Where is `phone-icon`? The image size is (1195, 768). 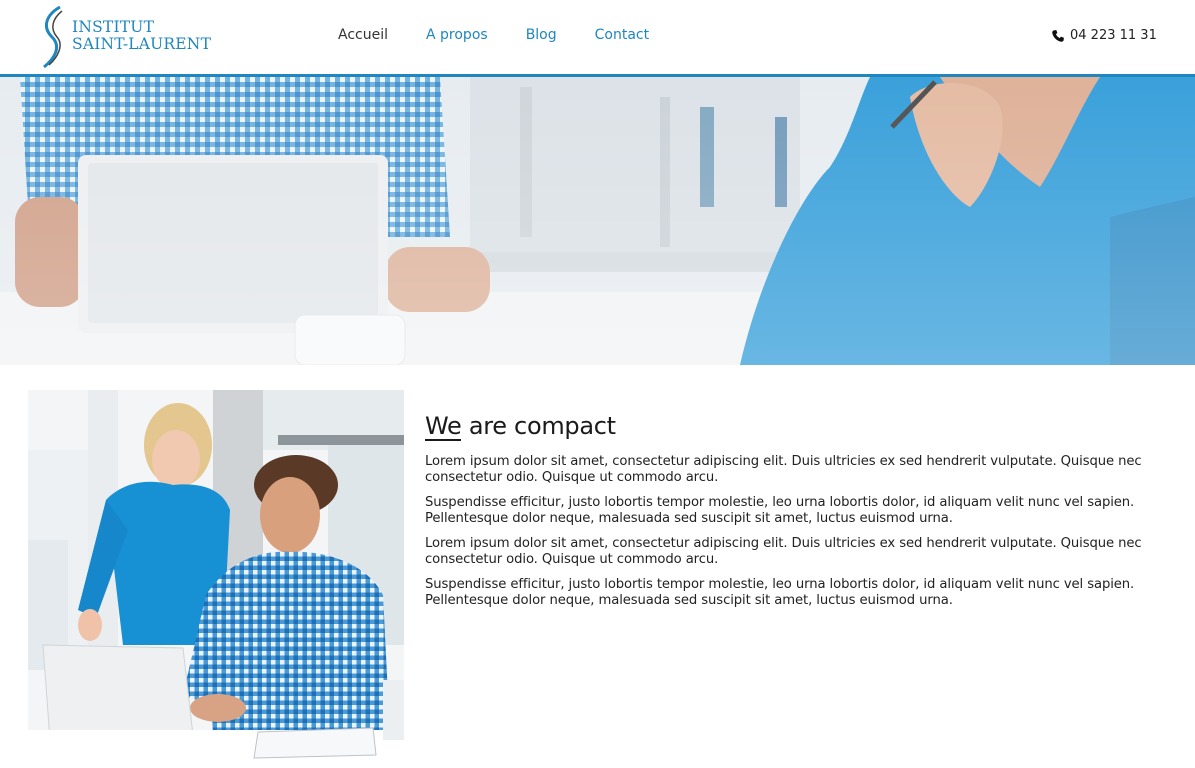 phone-icon is located at coordinates (1058, 35).